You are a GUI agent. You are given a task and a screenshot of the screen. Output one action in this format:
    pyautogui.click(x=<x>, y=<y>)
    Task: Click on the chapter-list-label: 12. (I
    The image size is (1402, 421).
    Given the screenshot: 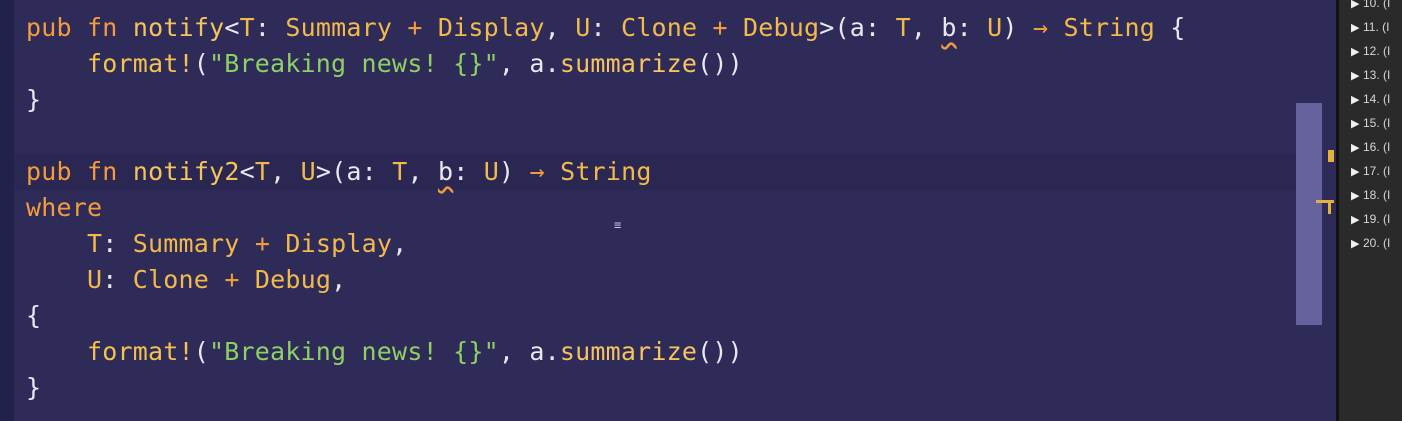 What is the action you would take?
    pyautogui.click(x=1377, y=51)
    